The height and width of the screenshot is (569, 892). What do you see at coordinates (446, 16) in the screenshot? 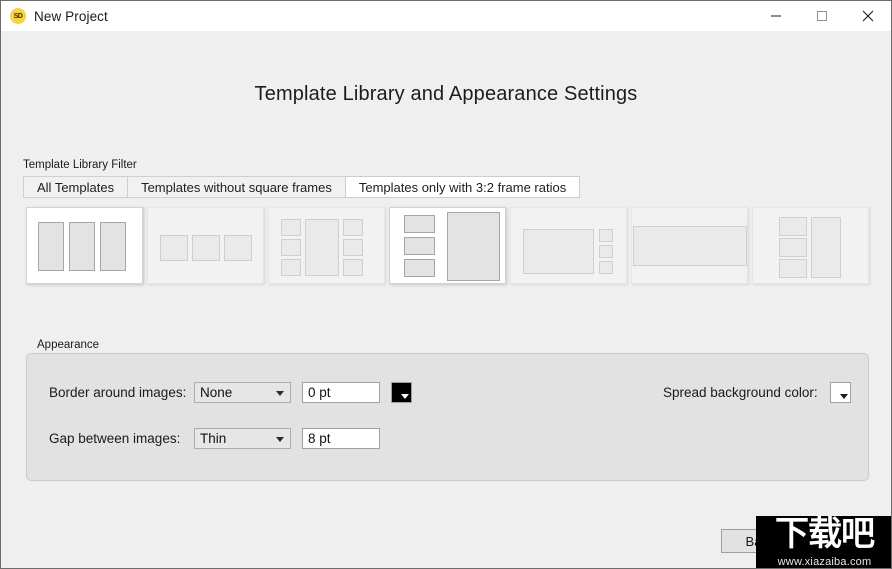
I see `title-bar: SD New Project` at bounding box center [446, 16].